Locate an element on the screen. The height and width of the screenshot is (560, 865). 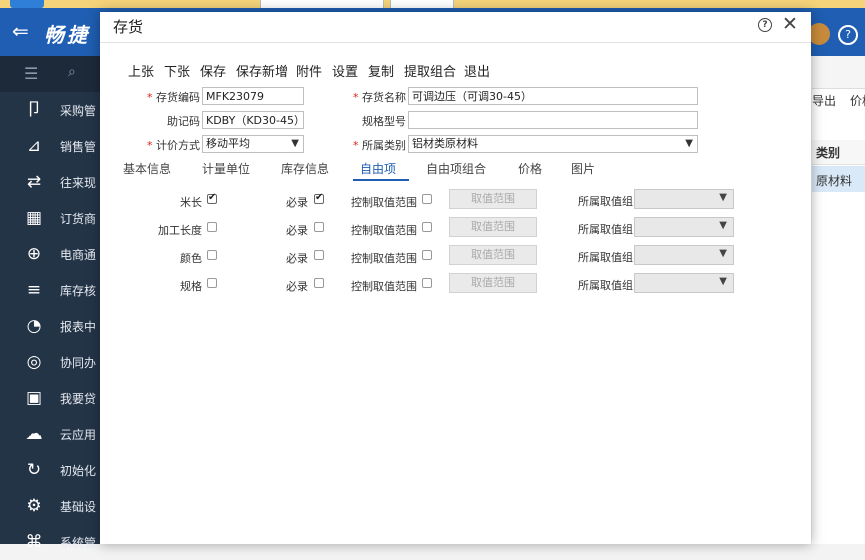
code-label: * 存货编码 is located at coordinates (173, 97).